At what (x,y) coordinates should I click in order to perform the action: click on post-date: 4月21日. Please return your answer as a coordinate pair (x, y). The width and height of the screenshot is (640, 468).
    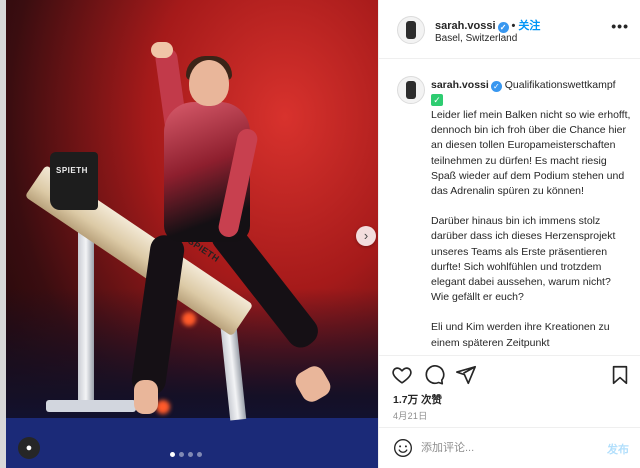
    Looking at the image, I should click on (410, 415).